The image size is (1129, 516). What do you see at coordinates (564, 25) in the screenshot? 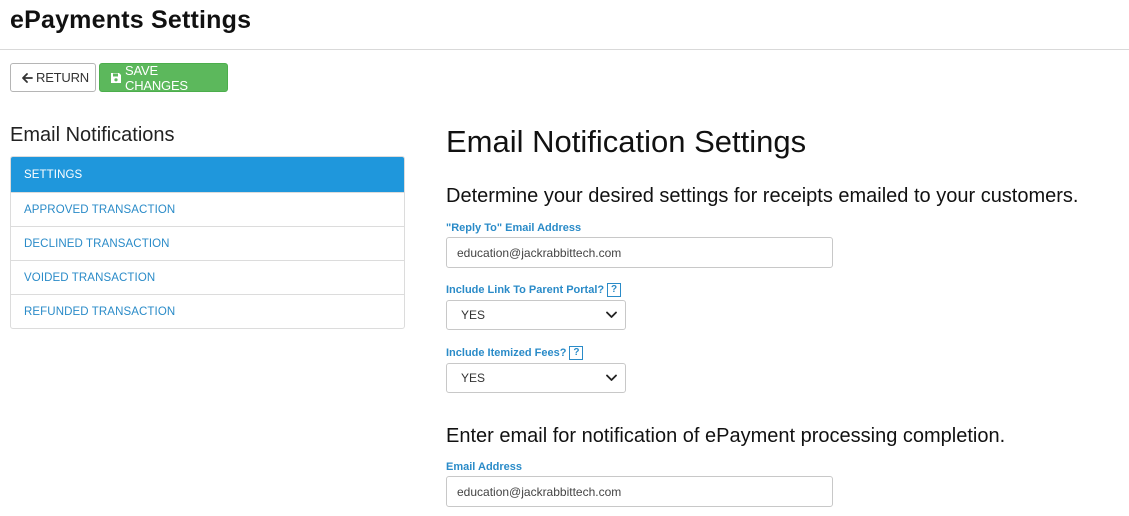
I see `page-header: ePayments Settings` at bounding box center [564, 25].